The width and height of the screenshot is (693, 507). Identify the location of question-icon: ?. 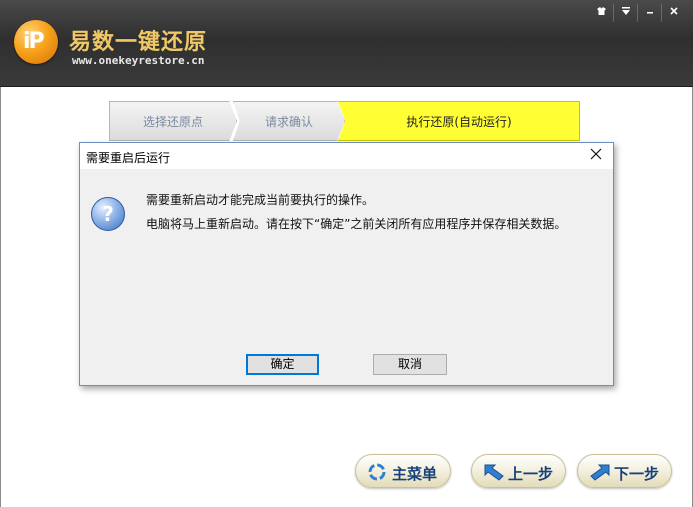
(108, 214).